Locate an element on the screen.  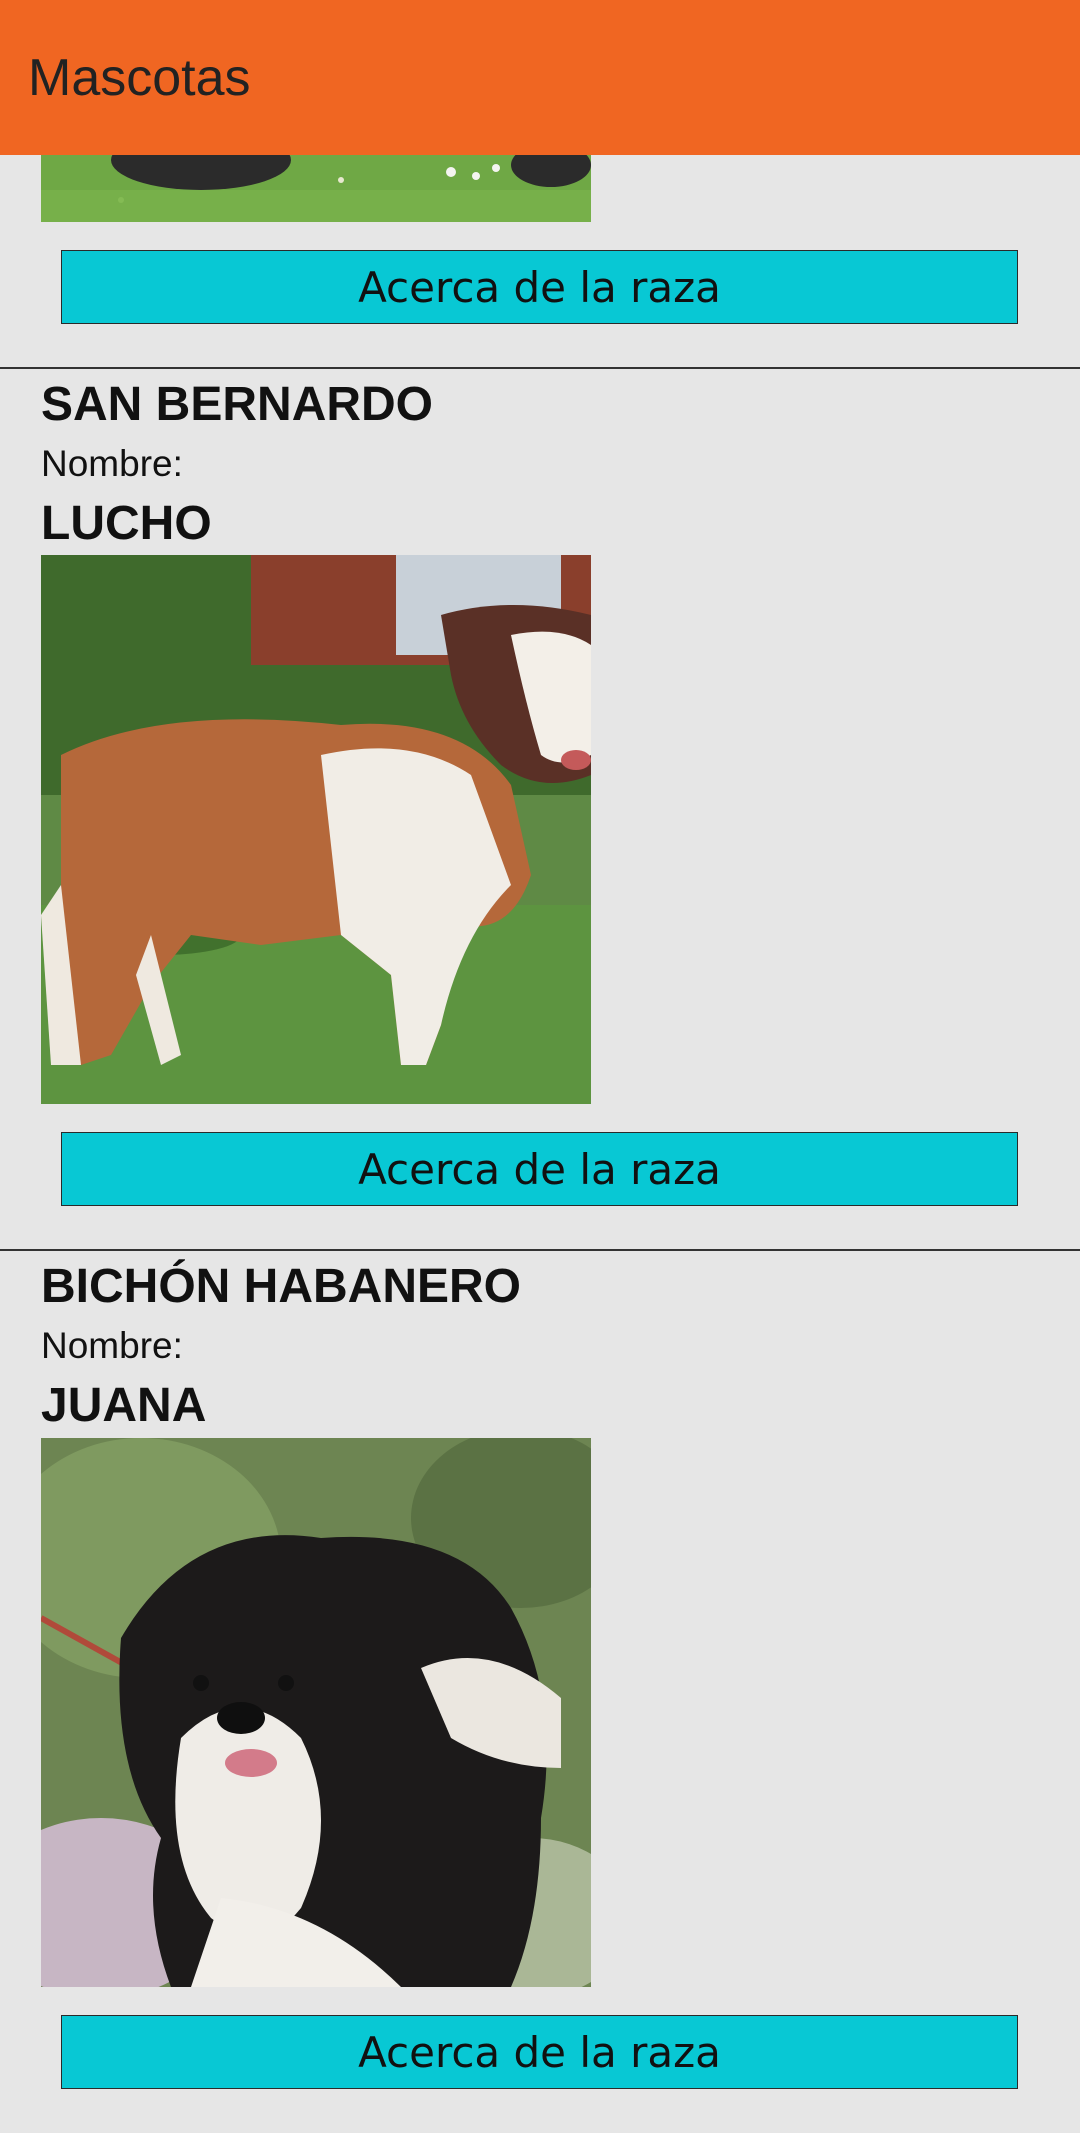
saint-bernard-image is located at coordinates (316, 829).